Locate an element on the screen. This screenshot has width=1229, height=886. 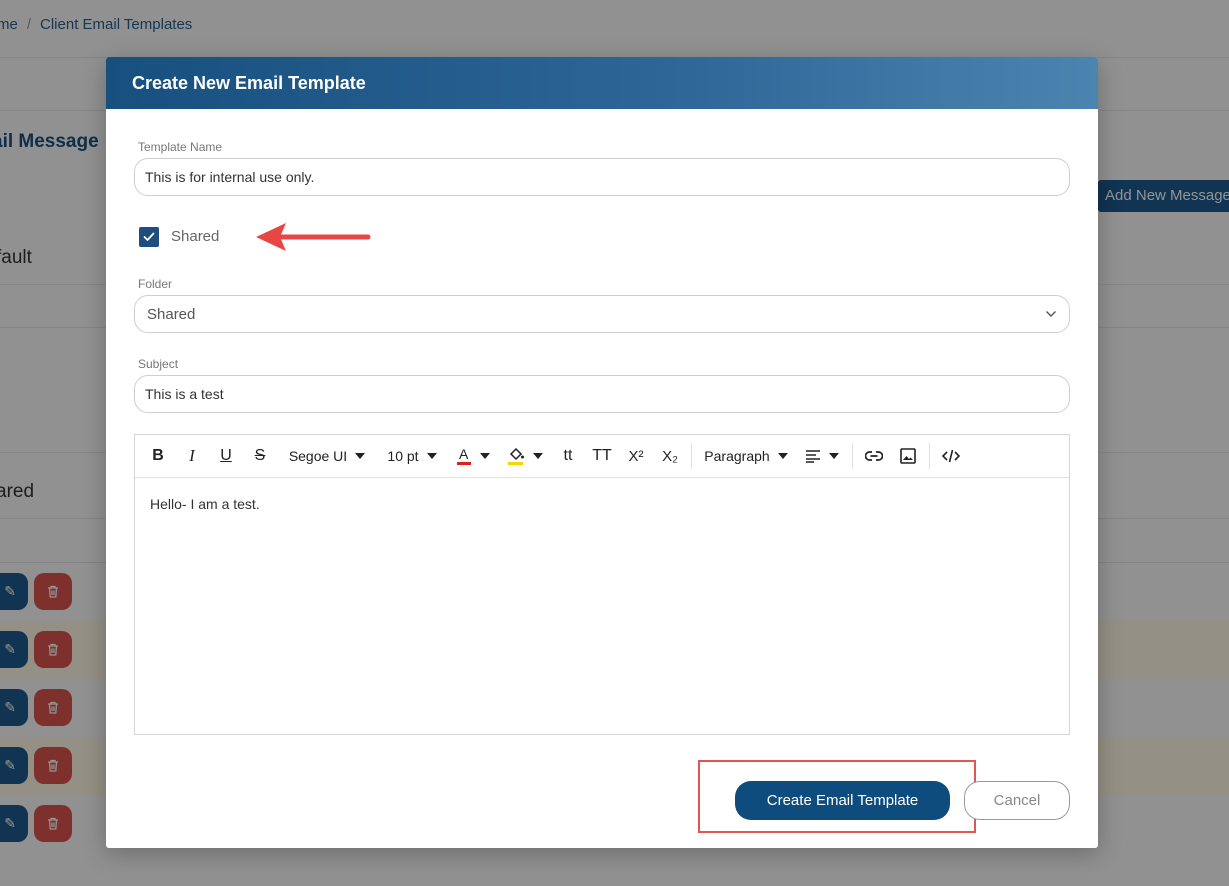
chevron-down-icon is located at coordinates (1051, 314).